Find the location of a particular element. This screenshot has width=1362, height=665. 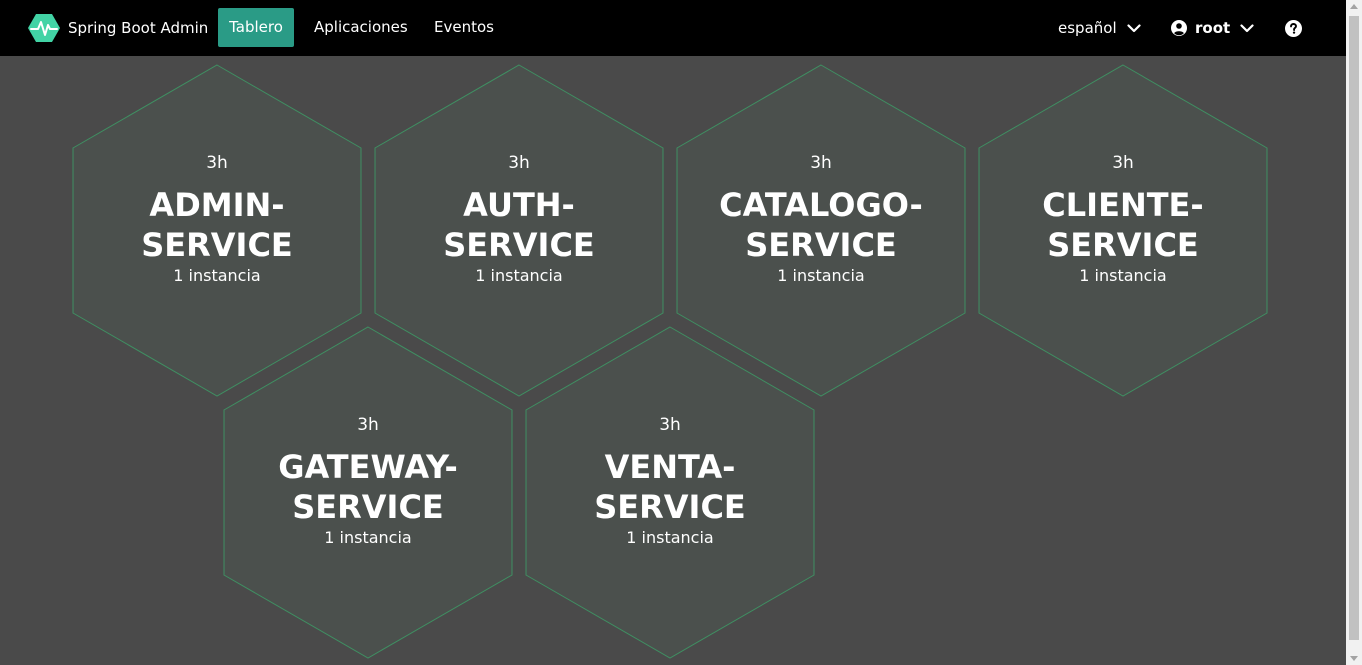

app-hex-catalogo-service is located at coordinates (821, 230).